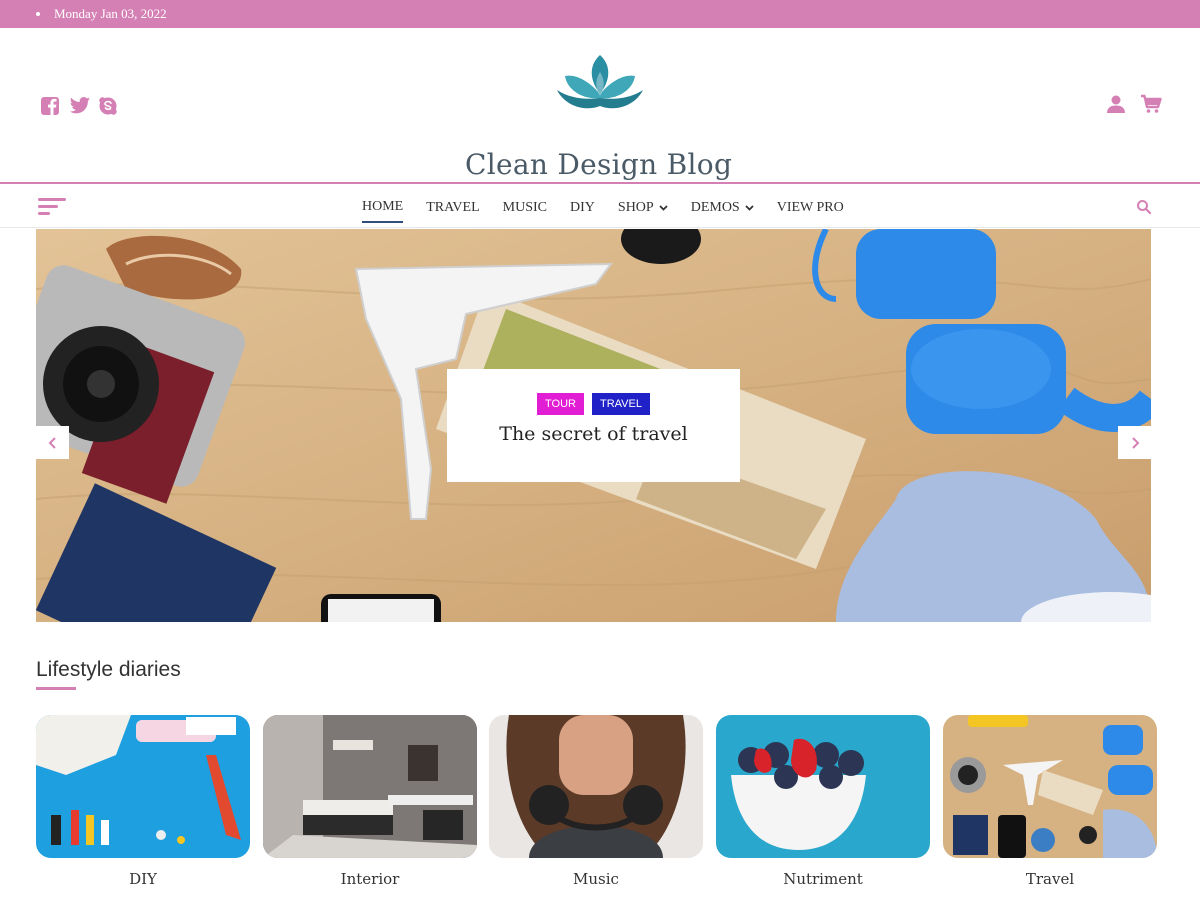 Image resolution: width=1200 pixels, height=900 pixels. I want to click on slide-caption-card: TOUR TRAVEL The secret of travel, so click(593, 425).